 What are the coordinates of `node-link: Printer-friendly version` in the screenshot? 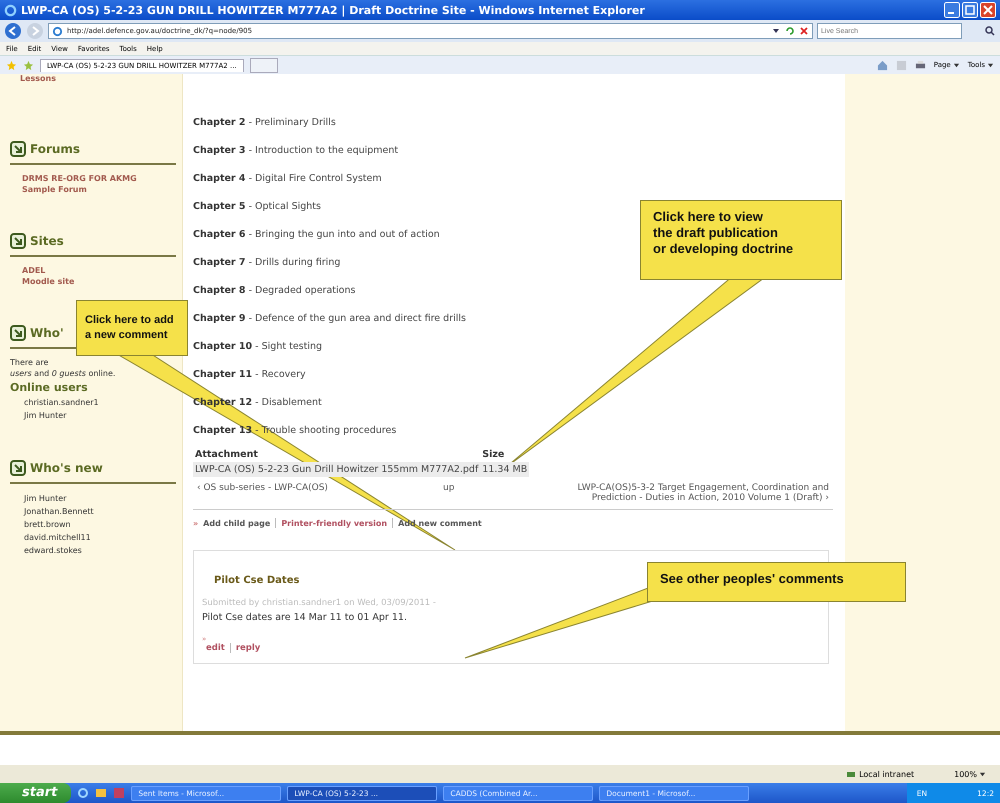 It's located at (334, 523).